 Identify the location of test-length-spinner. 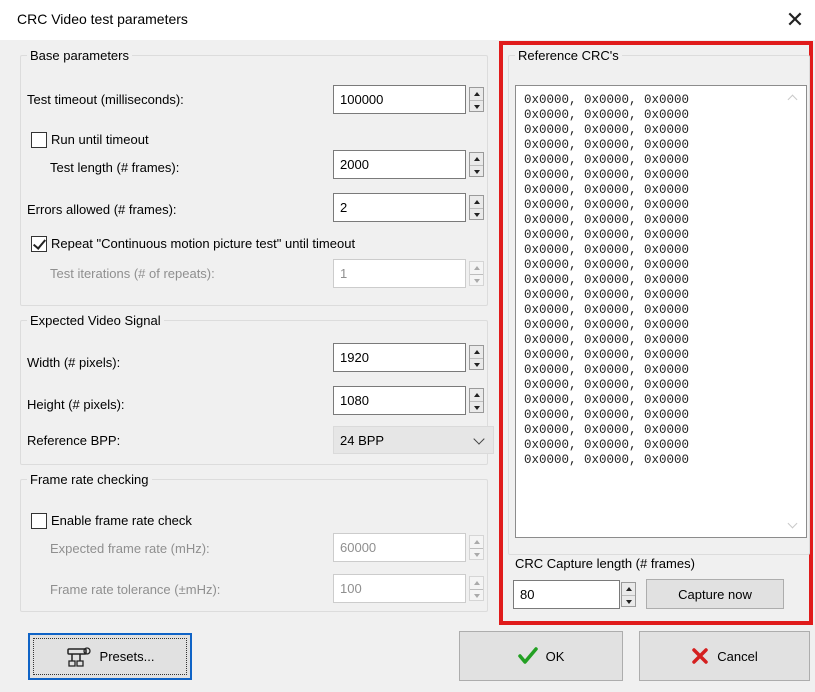
(408, 164).